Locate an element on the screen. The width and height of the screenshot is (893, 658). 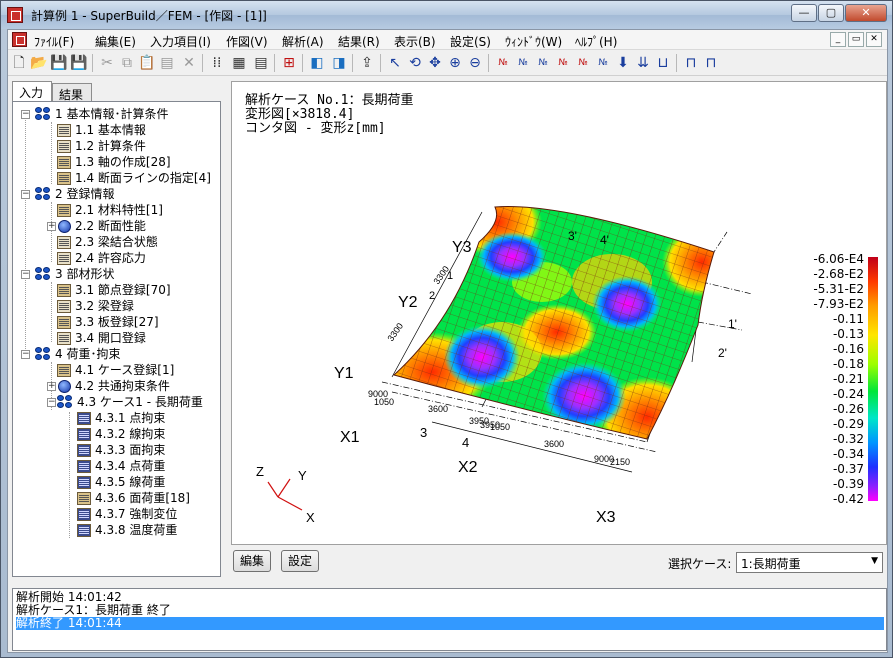
tab-input: 入力 is located at coordinates (32, 91).